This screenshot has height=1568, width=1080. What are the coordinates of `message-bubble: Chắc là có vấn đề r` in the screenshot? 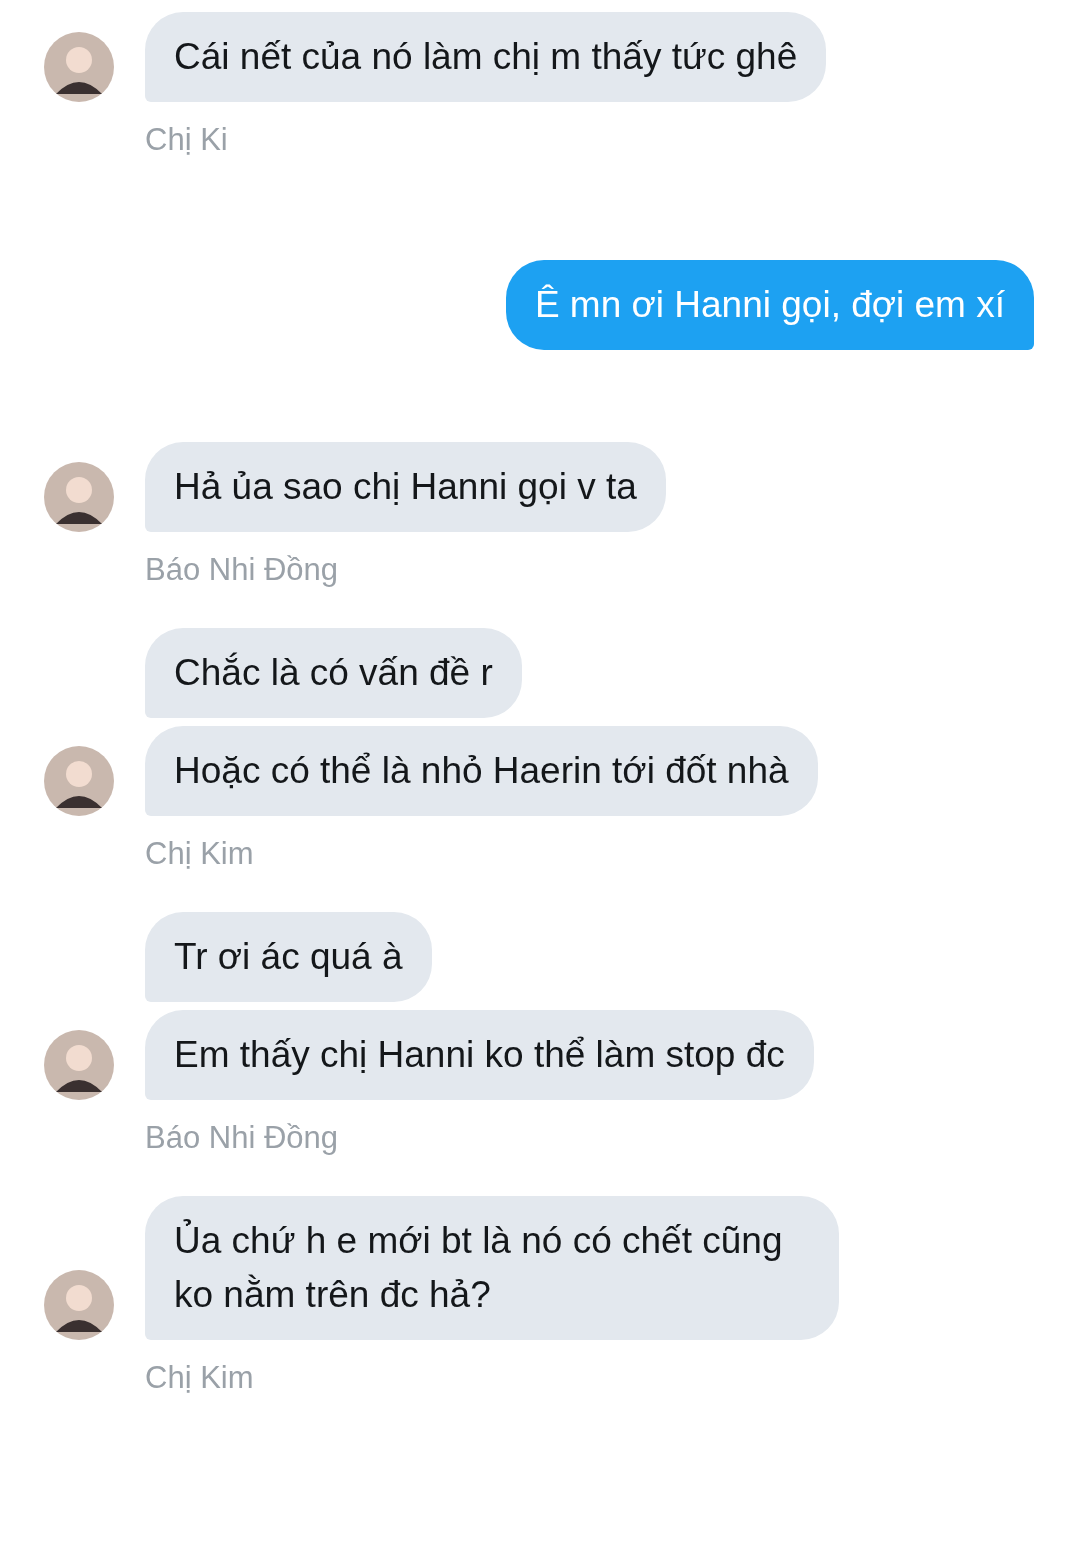 It's located at (333, 673).